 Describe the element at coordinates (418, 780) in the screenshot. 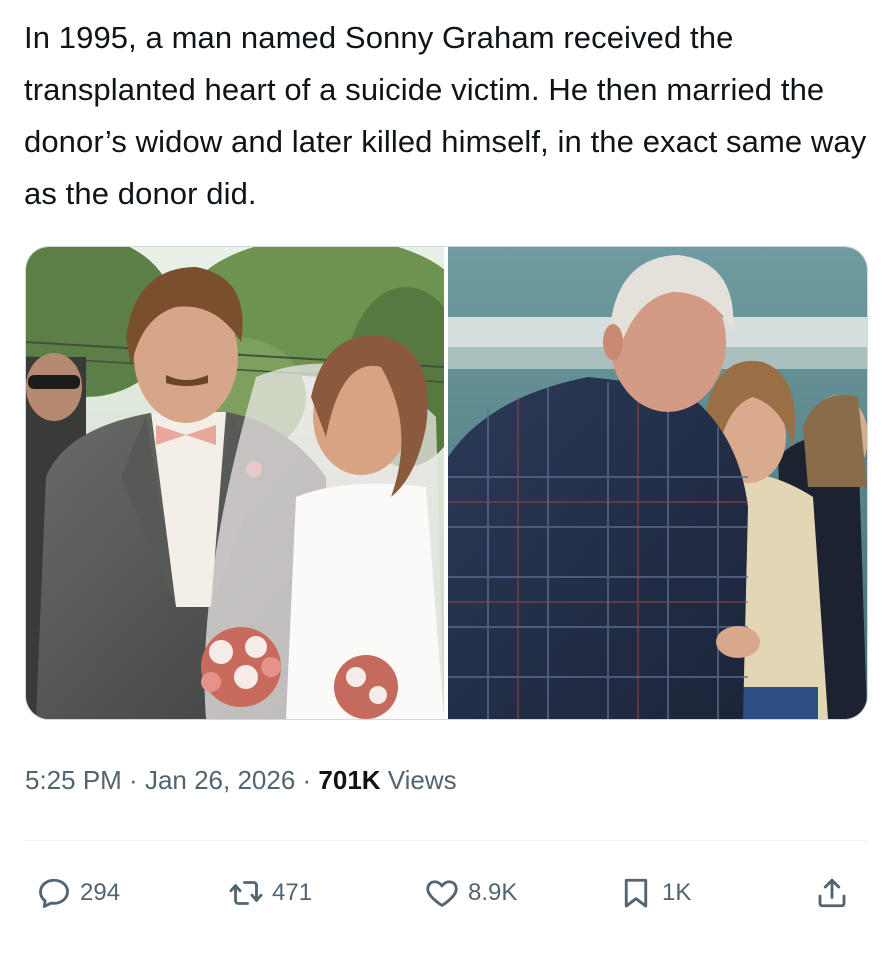

I see `views-label: Views` at that location.